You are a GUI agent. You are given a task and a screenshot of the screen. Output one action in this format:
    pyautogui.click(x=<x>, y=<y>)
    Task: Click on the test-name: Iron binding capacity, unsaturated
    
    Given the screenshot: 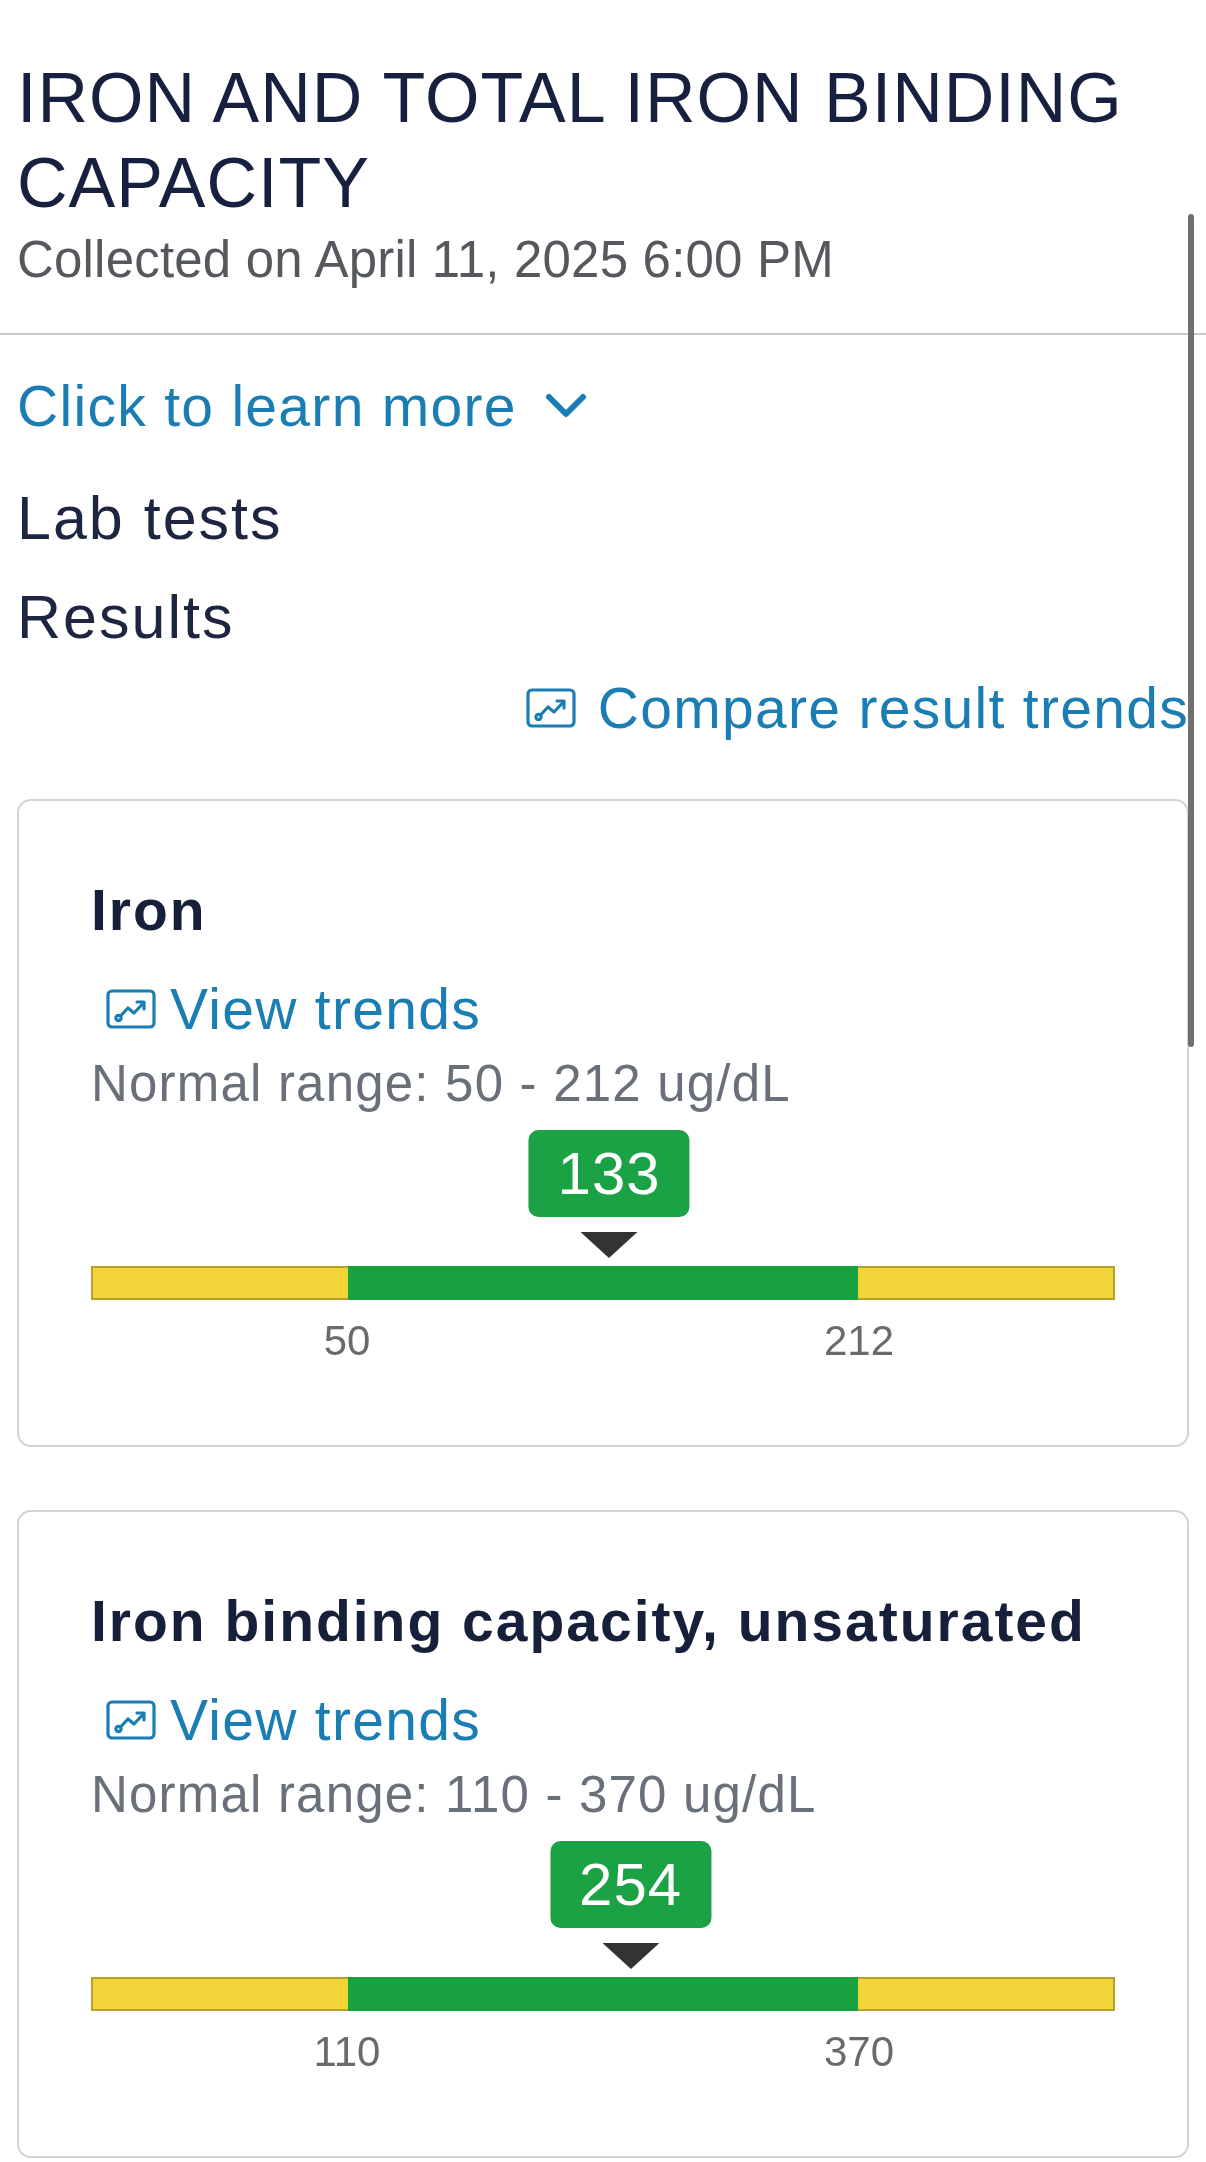 What is the action you would take?
    pyautogui.click(x=589, y=1621)
    